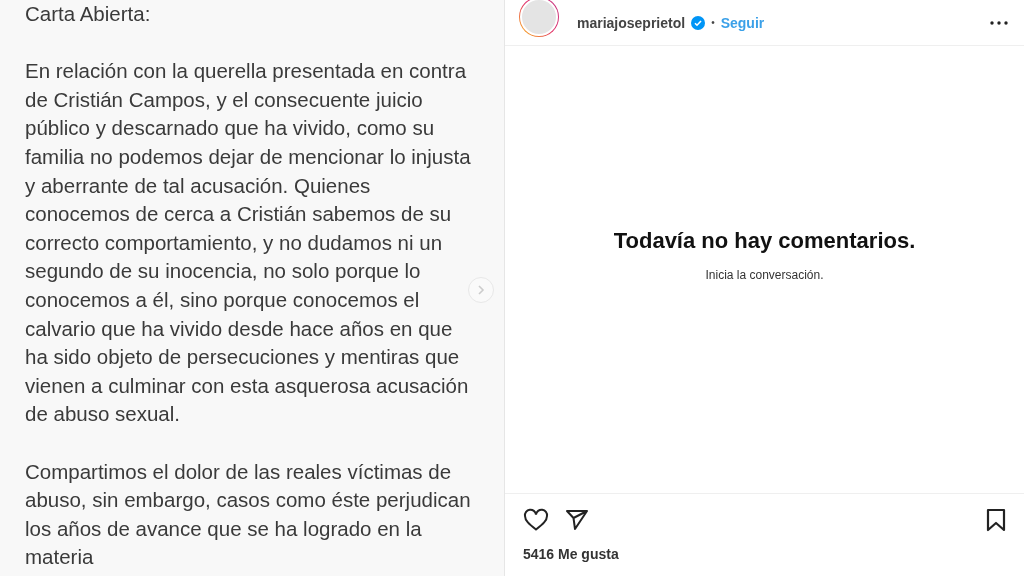 The height and width of the screenshot is (576, 1024). What do you see at coordinates (999, 22) in the screenshot?
I see `more-icon` at bounding box center [999, 22].